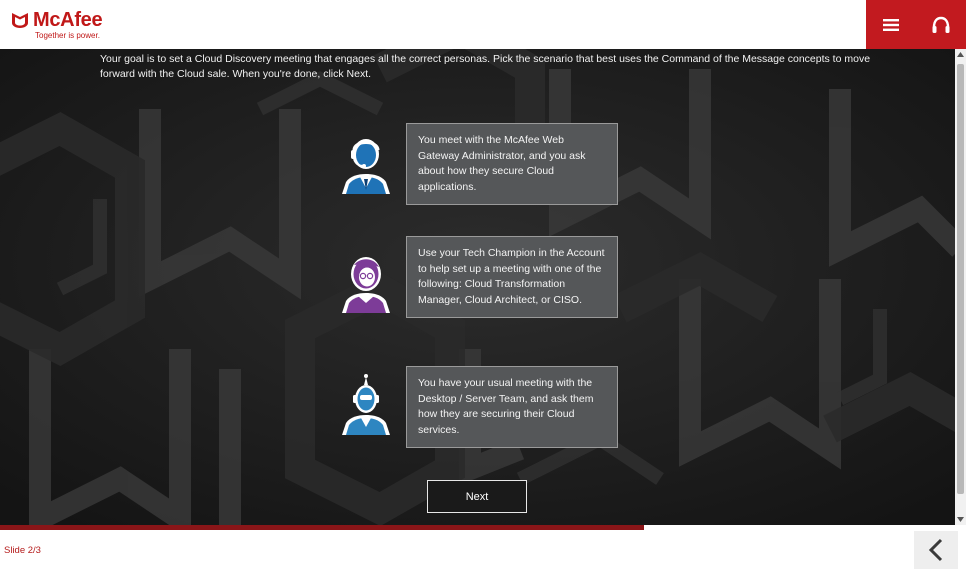 This screenshot has height=570, width=966. I want to click on previous-slide-button, so click(936, 550).